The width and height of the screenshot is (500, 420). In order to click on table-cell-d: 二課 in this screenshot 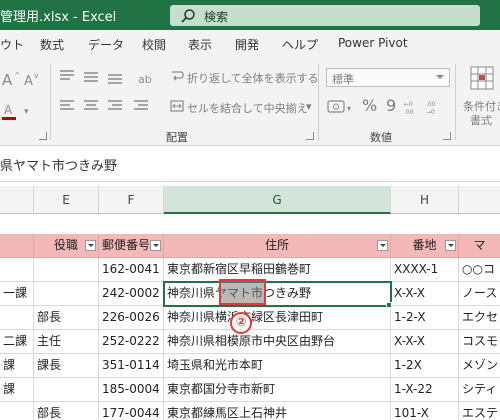, I will do `click(17, 342)`.